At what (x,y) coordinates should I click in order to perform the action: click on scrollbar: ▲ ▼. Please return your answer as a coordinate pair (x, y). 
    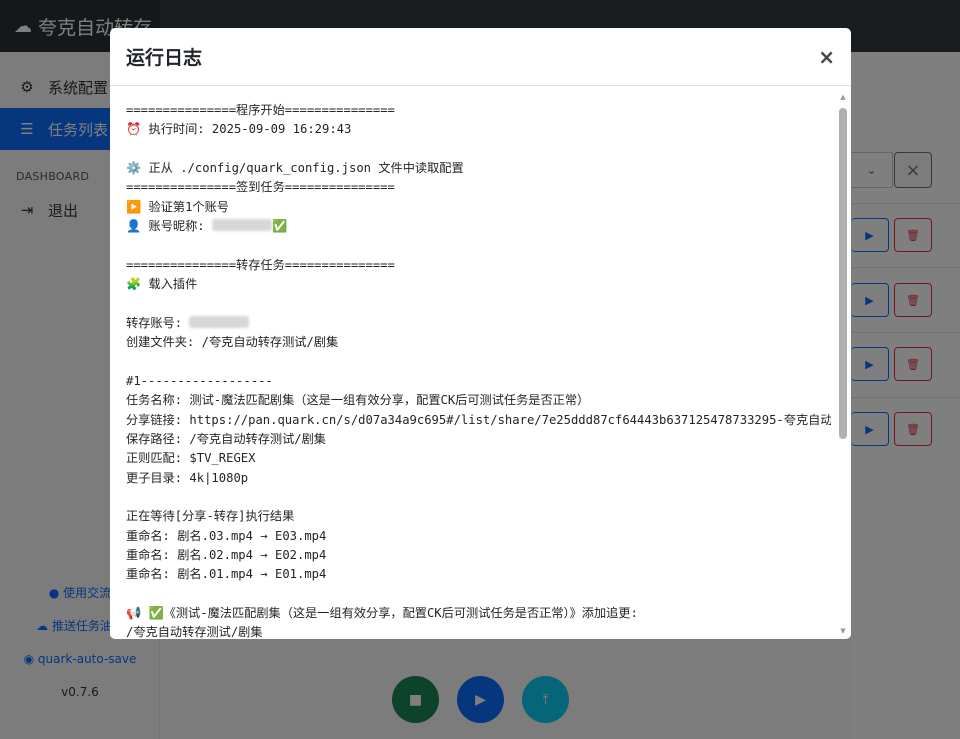
    Looking at the image, I should click on (843, 364).